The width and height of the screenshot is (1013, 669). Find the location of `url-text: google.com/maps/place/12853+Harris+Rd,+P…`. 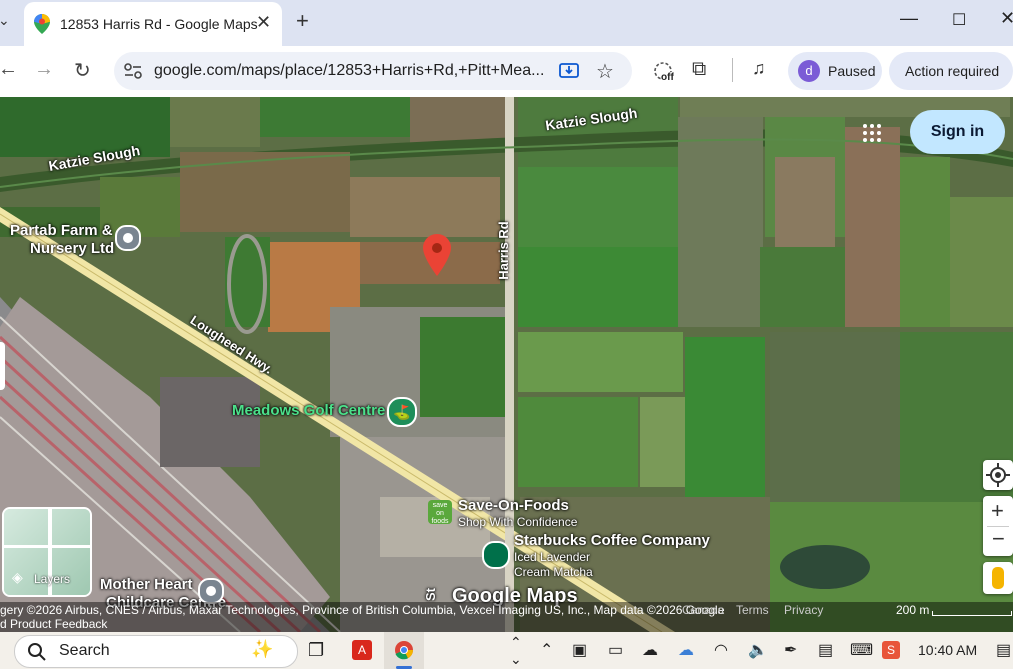

url-text: google.com/maps/place/12853+Harris+Rd,+P… is located at coordinates (349, 70).